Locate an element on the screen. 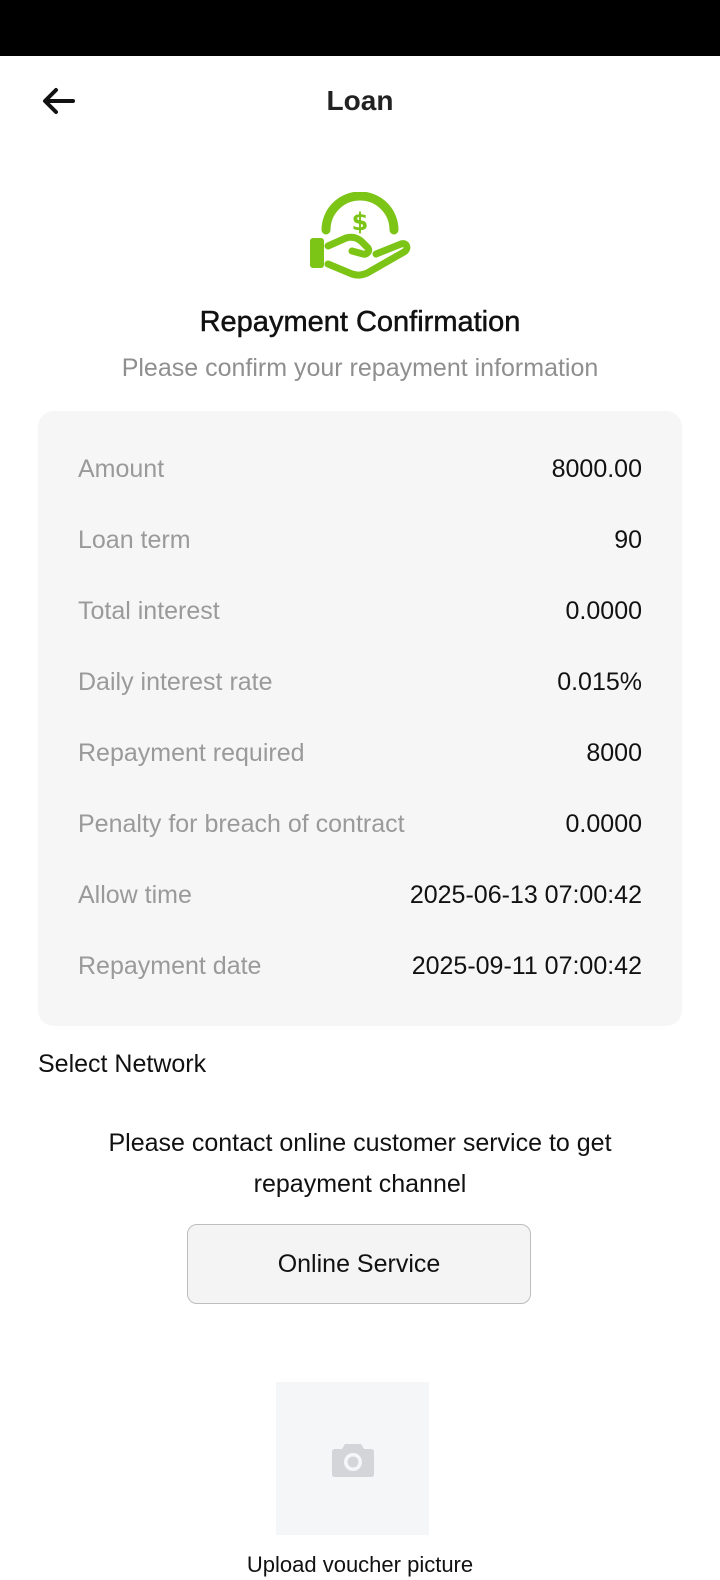  detail-label: Penalty for breach of contract is located at coordinates (241, 823).